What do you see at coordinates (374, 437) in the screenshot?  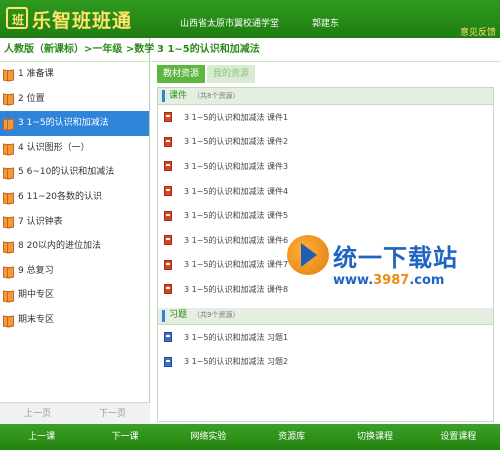 I see `switch-course-button: 切换课程` at bounding box center [374, 437].